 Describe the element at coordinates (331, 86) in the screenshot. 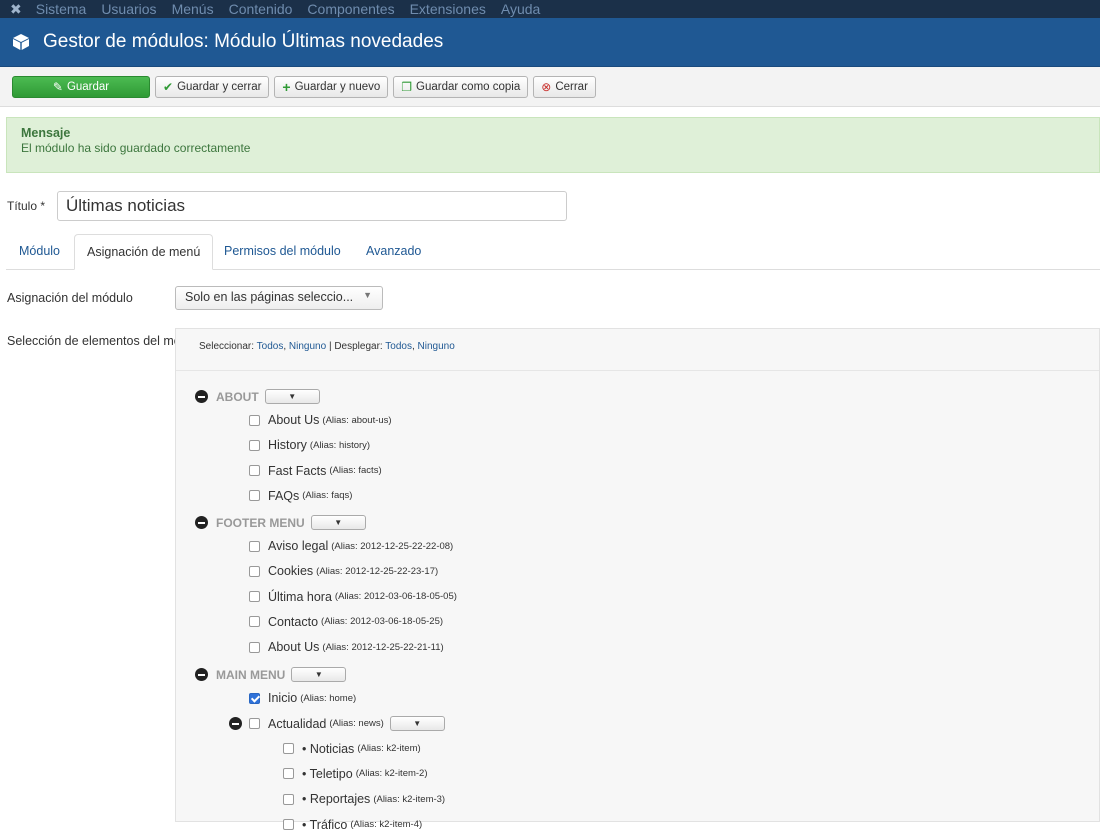

I see `save-new-button: + Guardar y nuevo` at that location.